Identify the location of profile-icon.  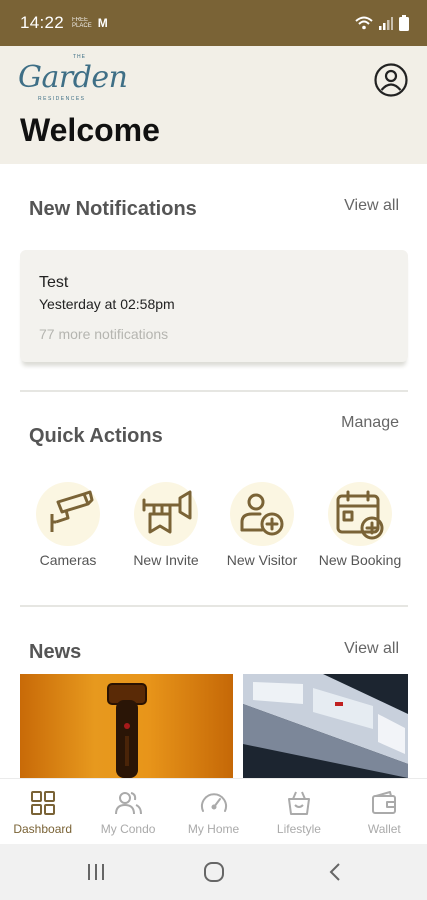
(391, 80).